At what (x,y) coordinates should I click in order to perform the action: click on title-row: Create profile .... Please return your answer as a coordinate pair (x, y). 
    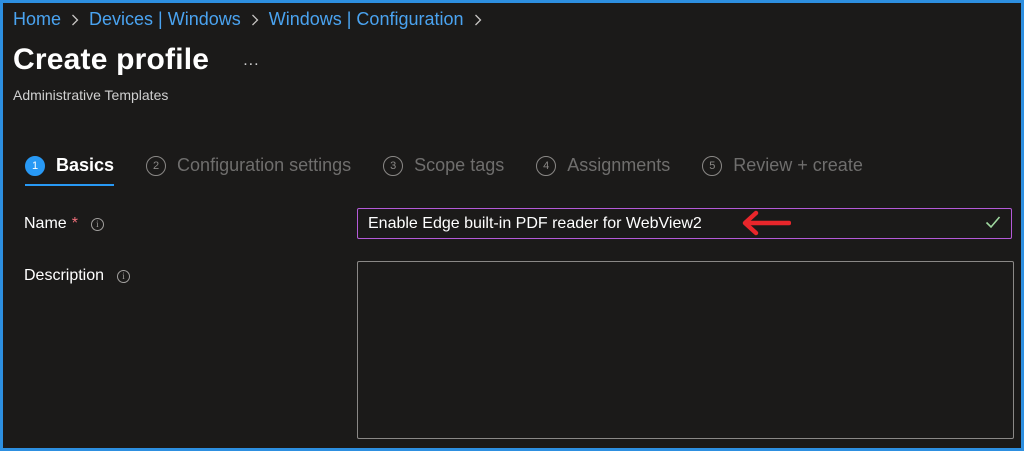
    Looking at the image, I should click on (136, 60).